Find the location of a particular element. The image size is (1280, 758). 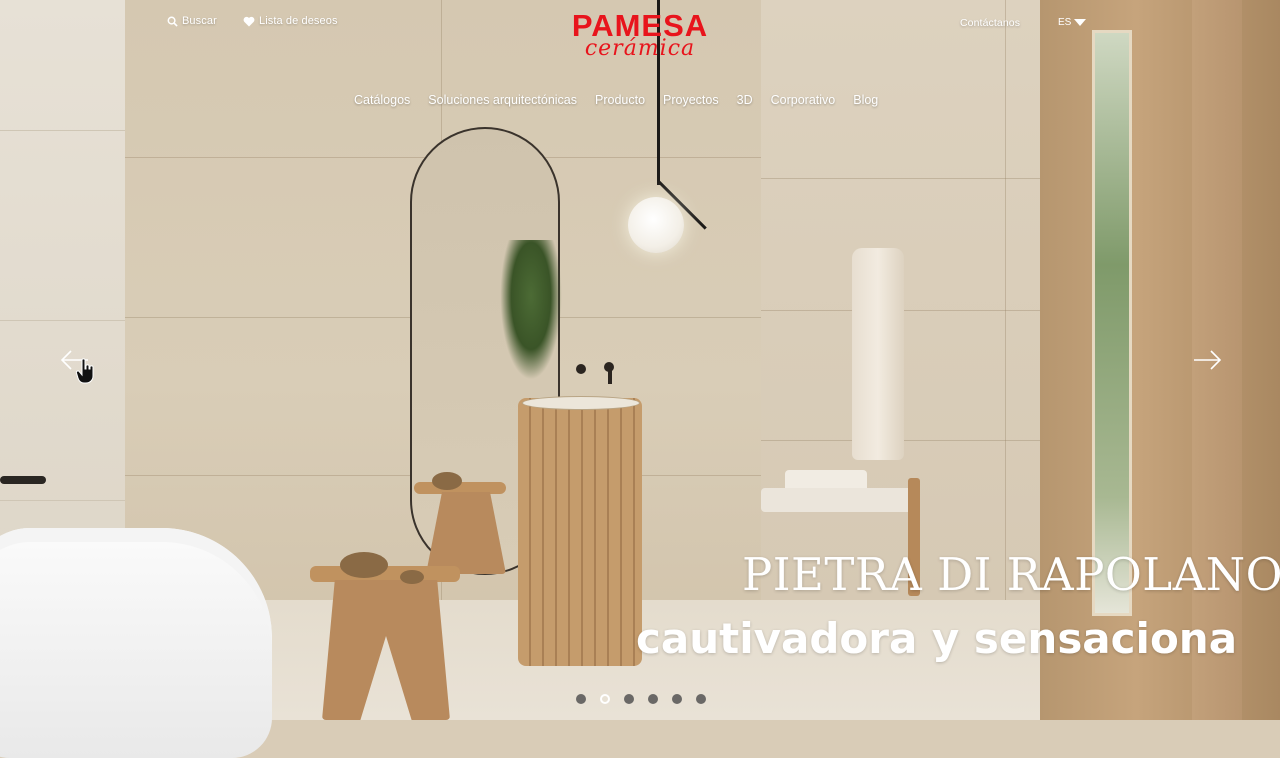

wall-tap is located at coordinates (581, 369).